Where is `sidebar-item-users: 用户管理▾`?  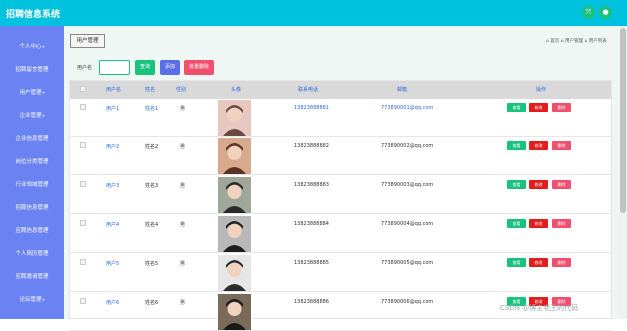
sidebar-item-users: 用户管理▾ is located at coordinates (32, 93).